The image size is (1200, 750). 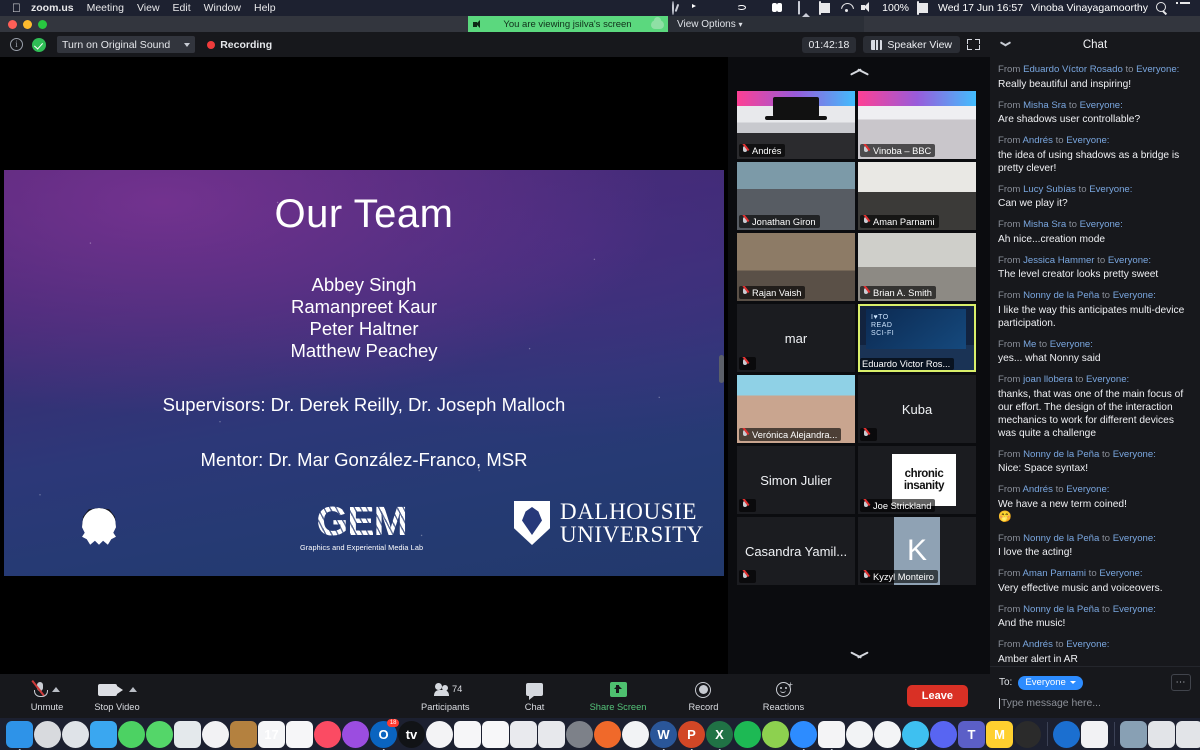 What do you see at coordinates (579, 734) in the screenshot?
I see `dock-item-system-preferences` at bounding box center [579, 734].